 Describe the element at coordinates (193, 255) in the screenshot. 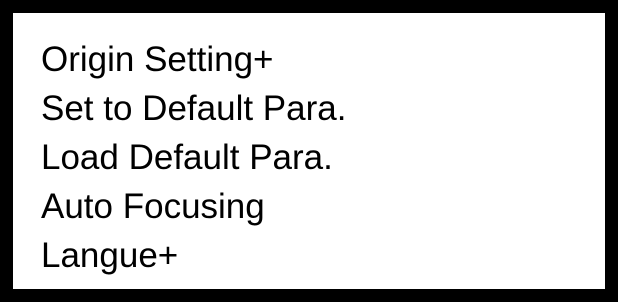

I see `menu-item-langue: Langue+` at that location.